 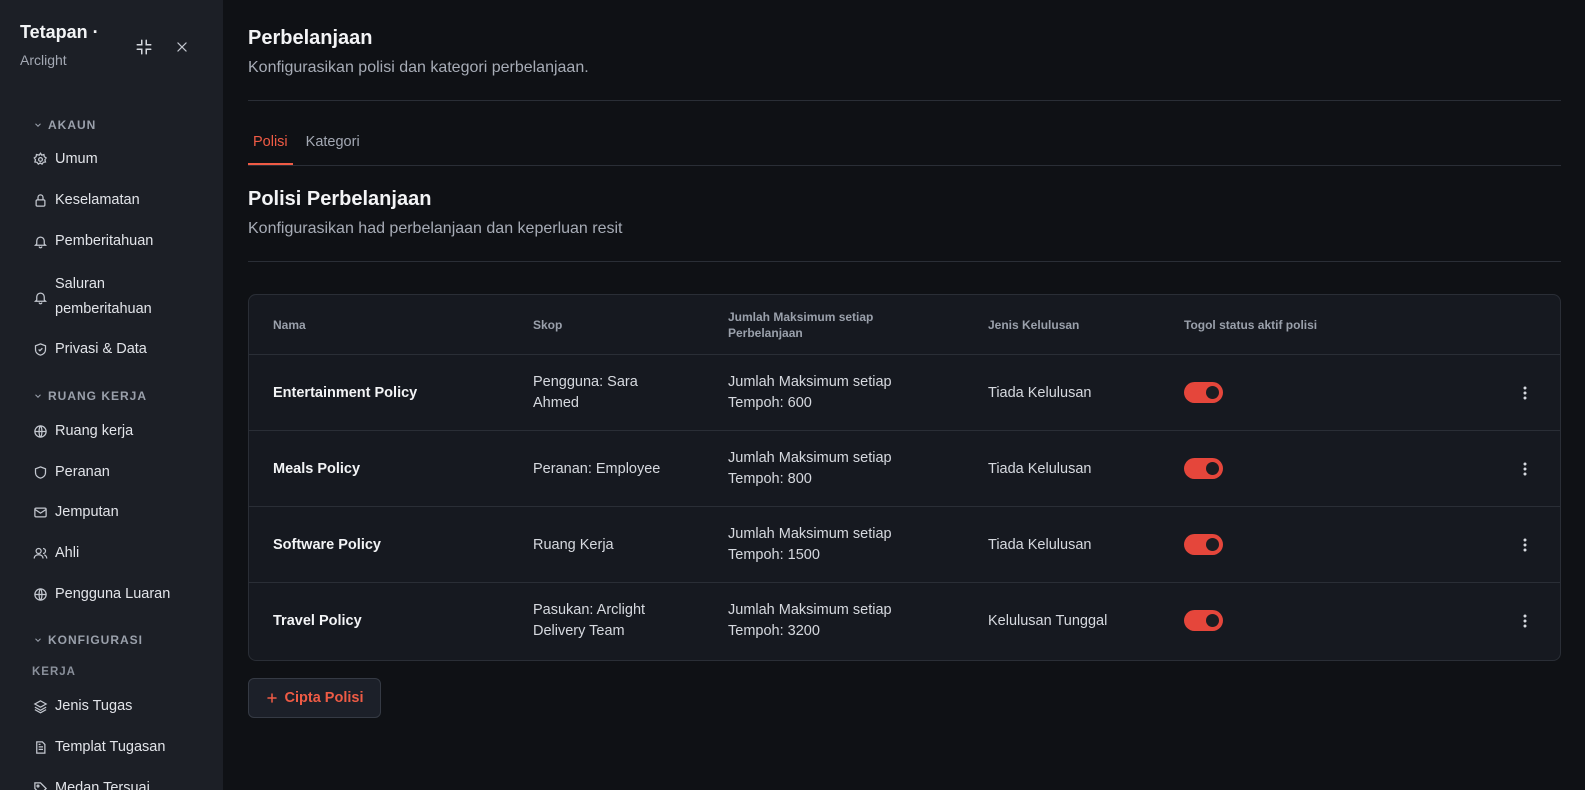 I want to click on gear-icon, so click(x=40, y=159).